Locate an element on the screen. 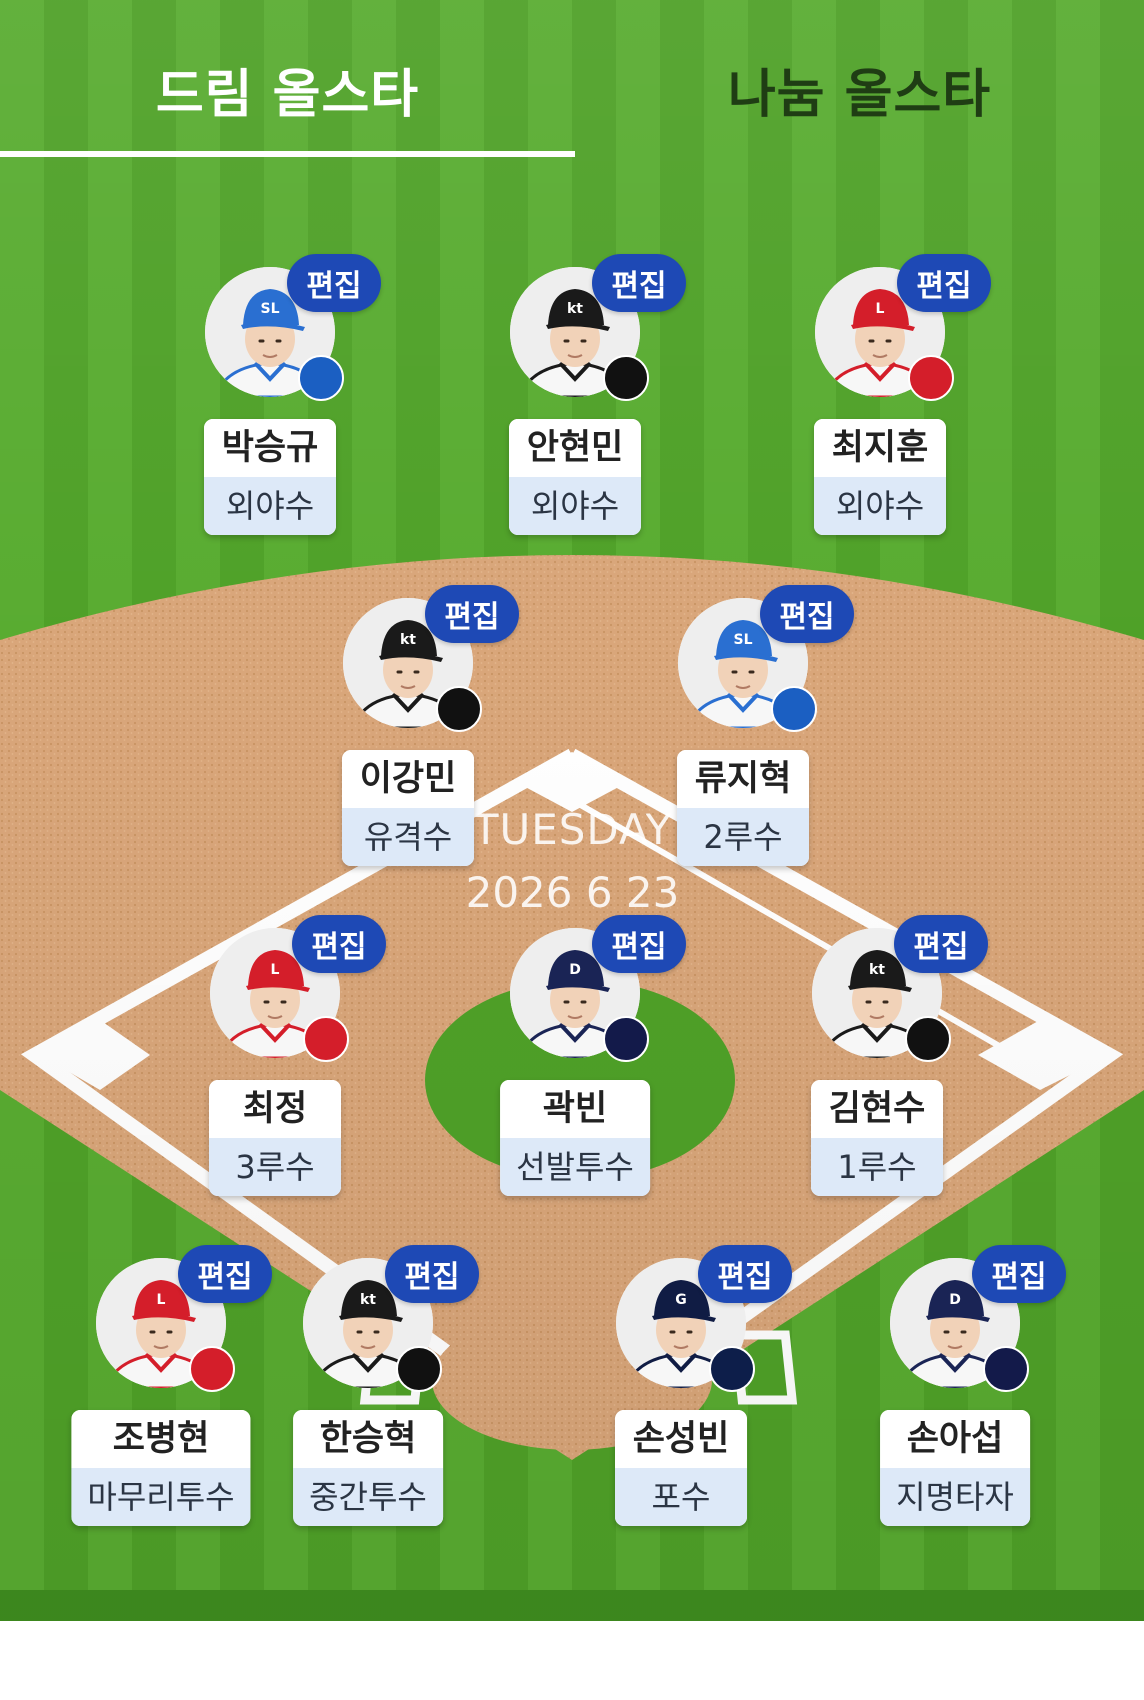  player-name: 류지혁 is located at coordinates (743, 779).